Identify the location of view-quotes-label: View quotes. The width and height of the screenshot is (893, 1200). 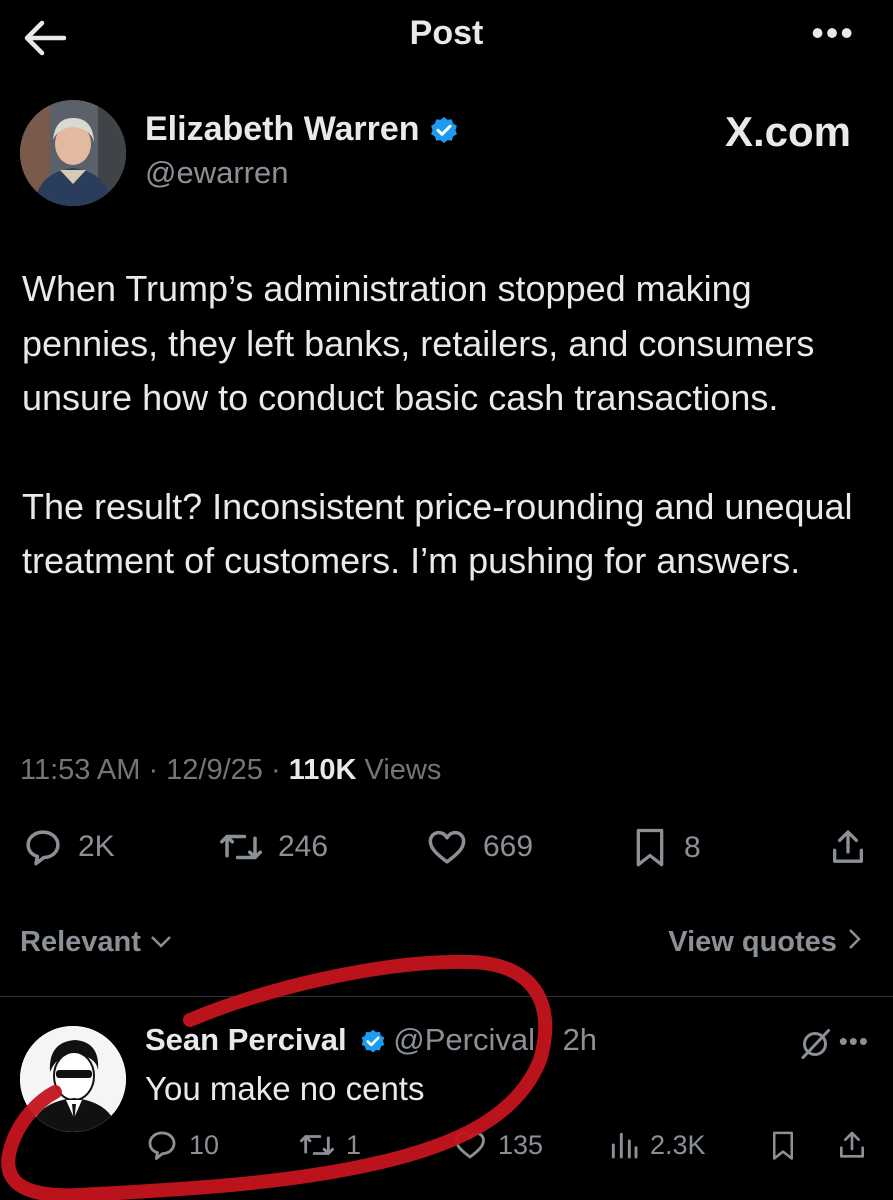
(752, 942).